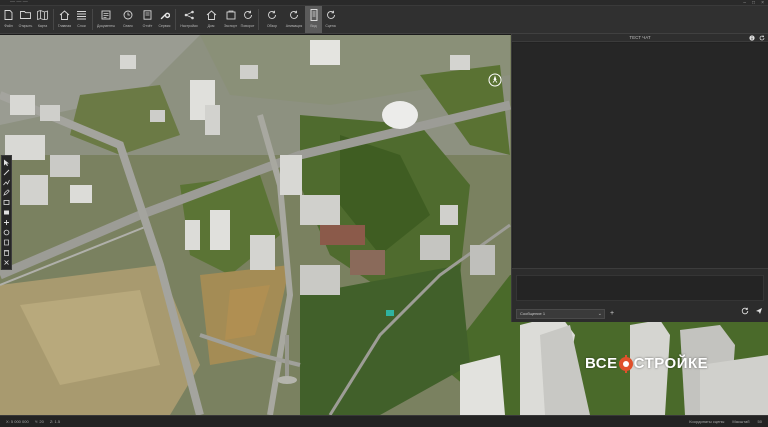  I want to click on ribbon-button-export: Экспорт, so click(230, 19).